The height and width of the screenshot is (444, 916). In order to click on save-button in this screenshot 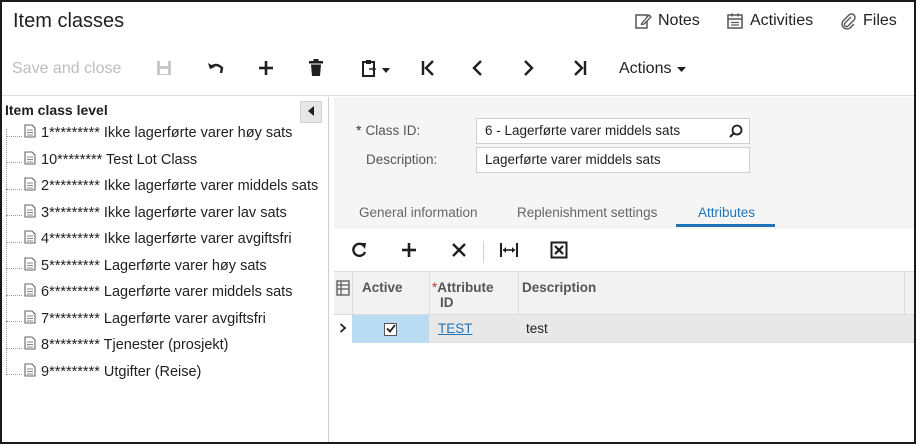, I will do `click(164, 70)`.